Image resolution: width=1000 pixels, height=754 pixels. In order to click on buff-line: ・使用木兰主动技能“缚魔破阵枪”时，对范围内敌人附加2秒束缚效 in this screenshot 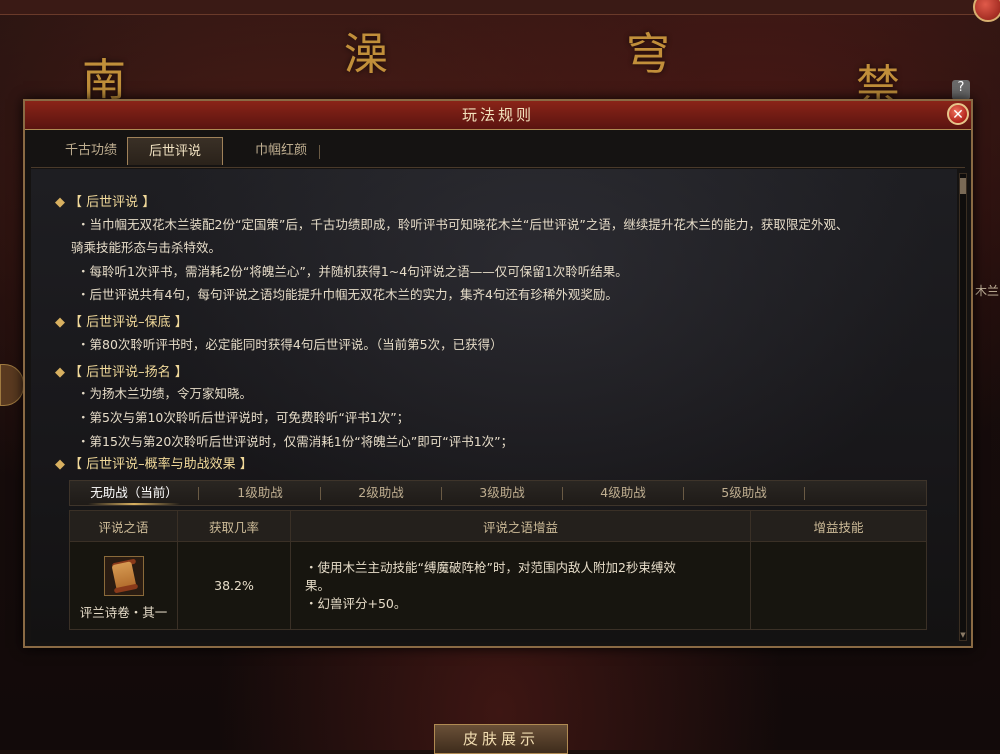, I will do `click(490, 567)`.